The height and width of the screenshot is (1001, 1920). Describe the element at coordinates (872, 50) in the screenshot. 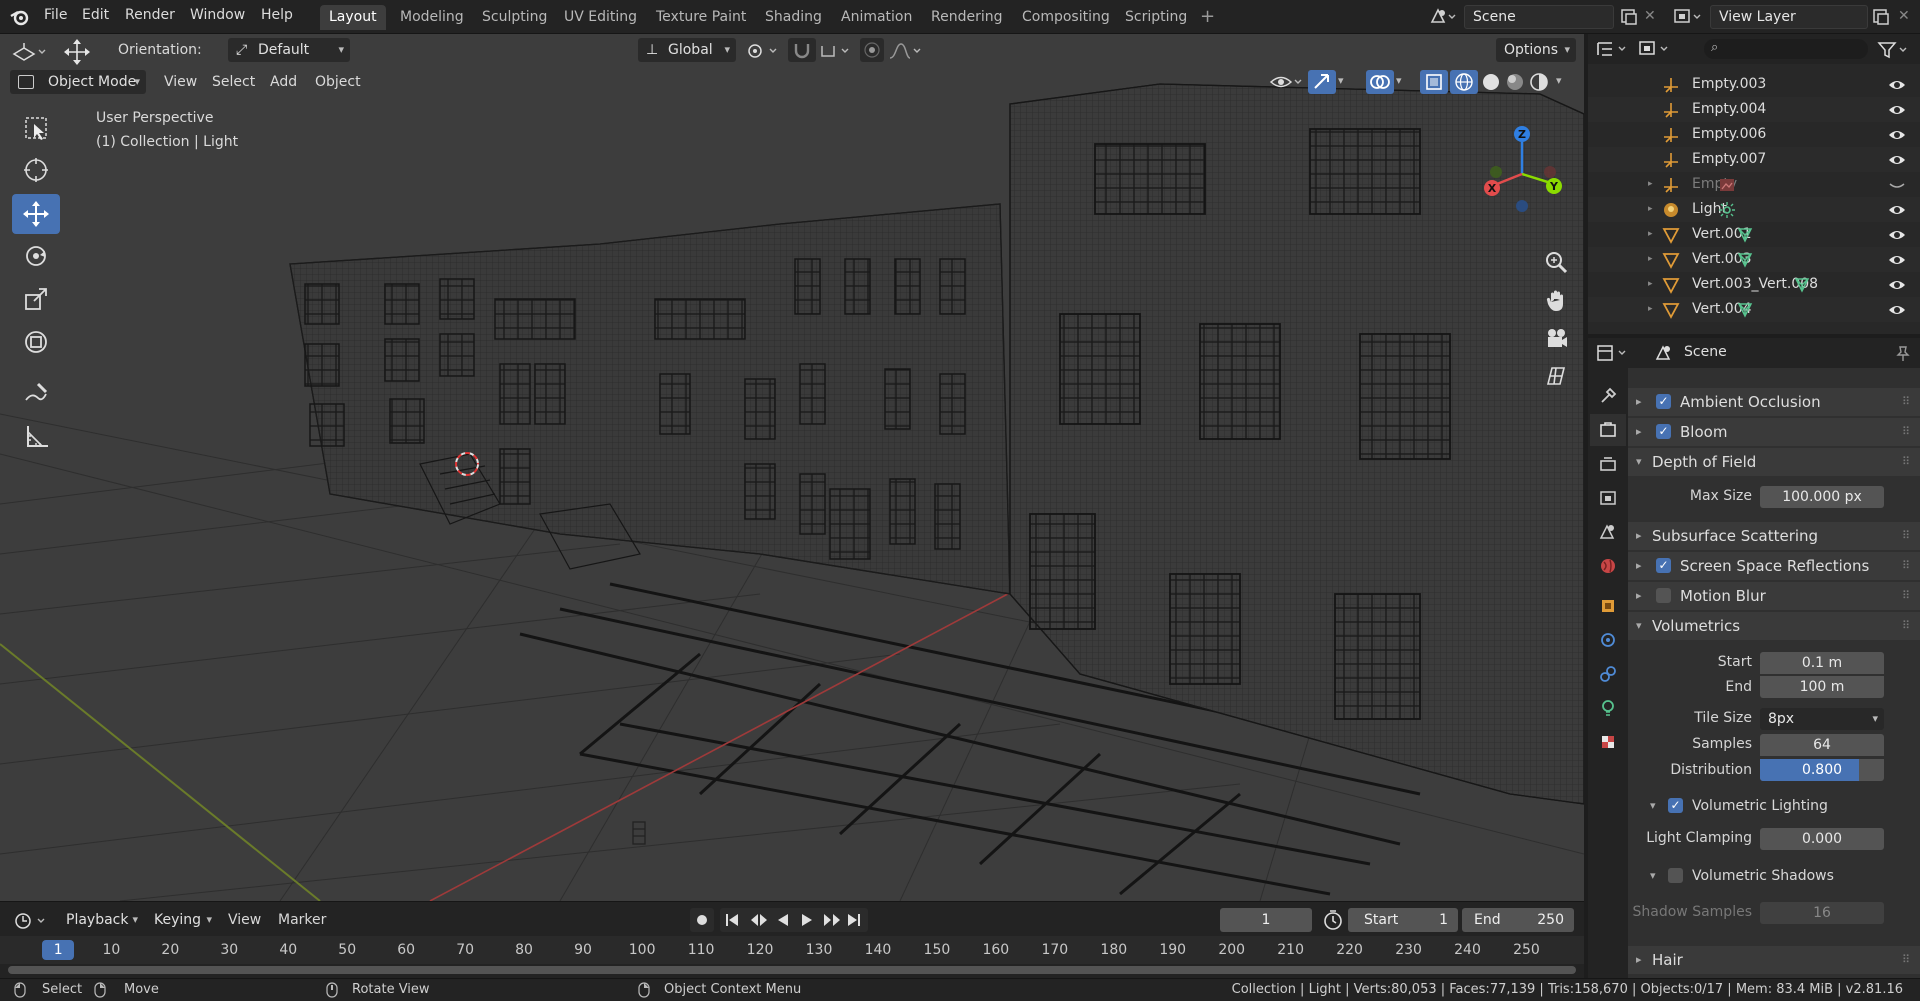

I see `proportional-edit-icon` at that location.